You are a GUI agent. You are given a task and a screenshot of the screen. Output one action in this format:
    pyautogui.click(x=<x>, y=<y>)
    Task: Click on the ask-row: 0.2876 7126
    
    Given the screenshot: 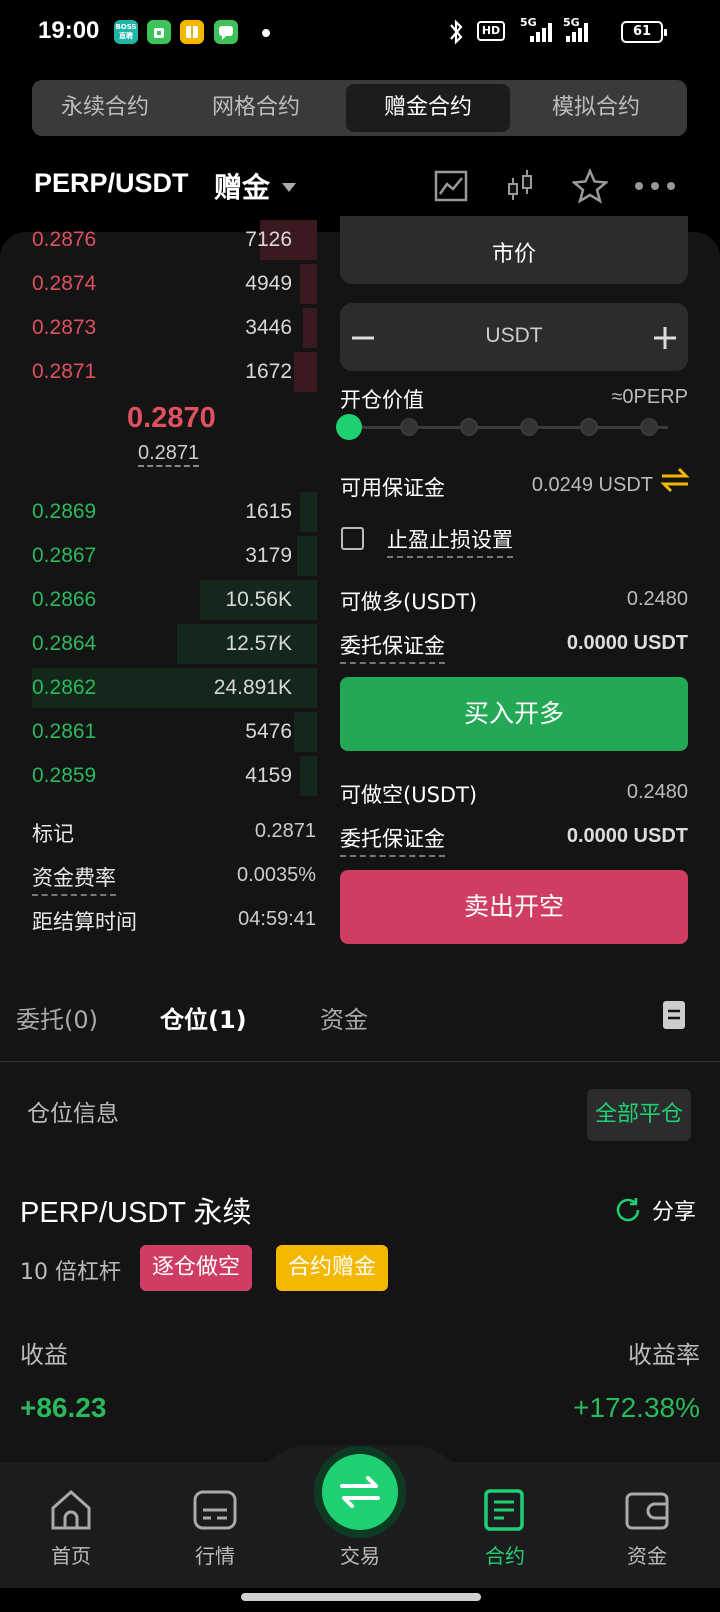 What is the action you would take?
    pyautogui.click(x=174, y=240)
    